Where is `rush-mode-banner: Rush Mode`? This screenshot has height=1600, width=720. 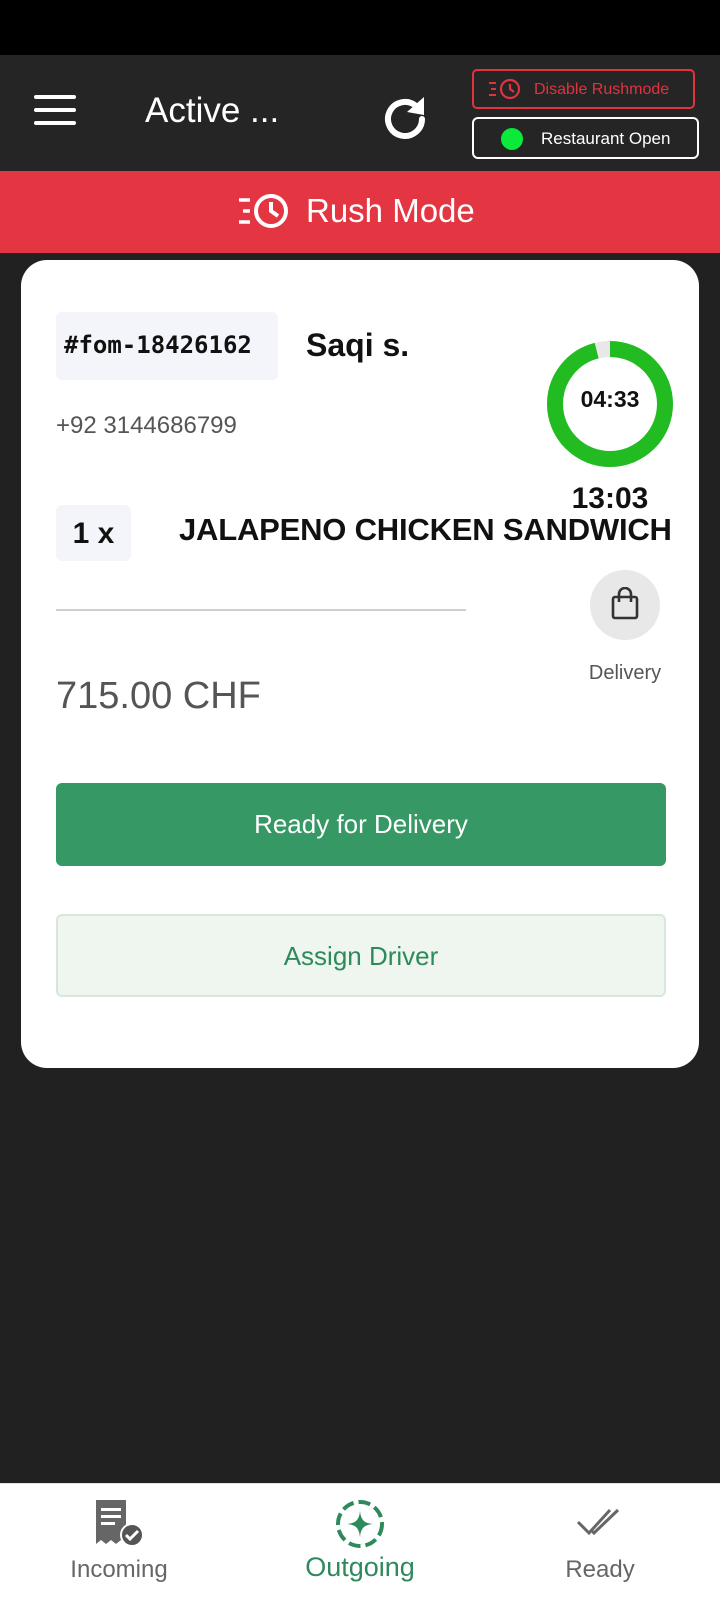
rush-mode-banner: Rush Mode is located at coordinates (360, 212).